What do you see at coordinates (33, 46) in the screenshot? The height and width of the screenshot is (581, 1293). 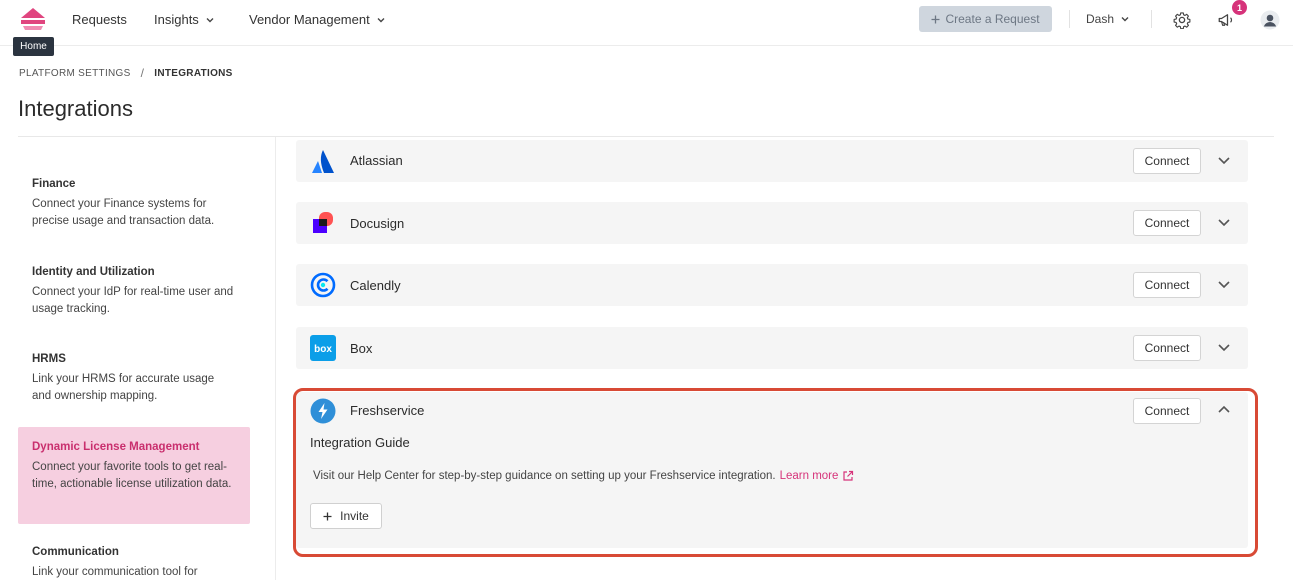 I see `home-tooltip: Home` at bounding box center [33, 46].